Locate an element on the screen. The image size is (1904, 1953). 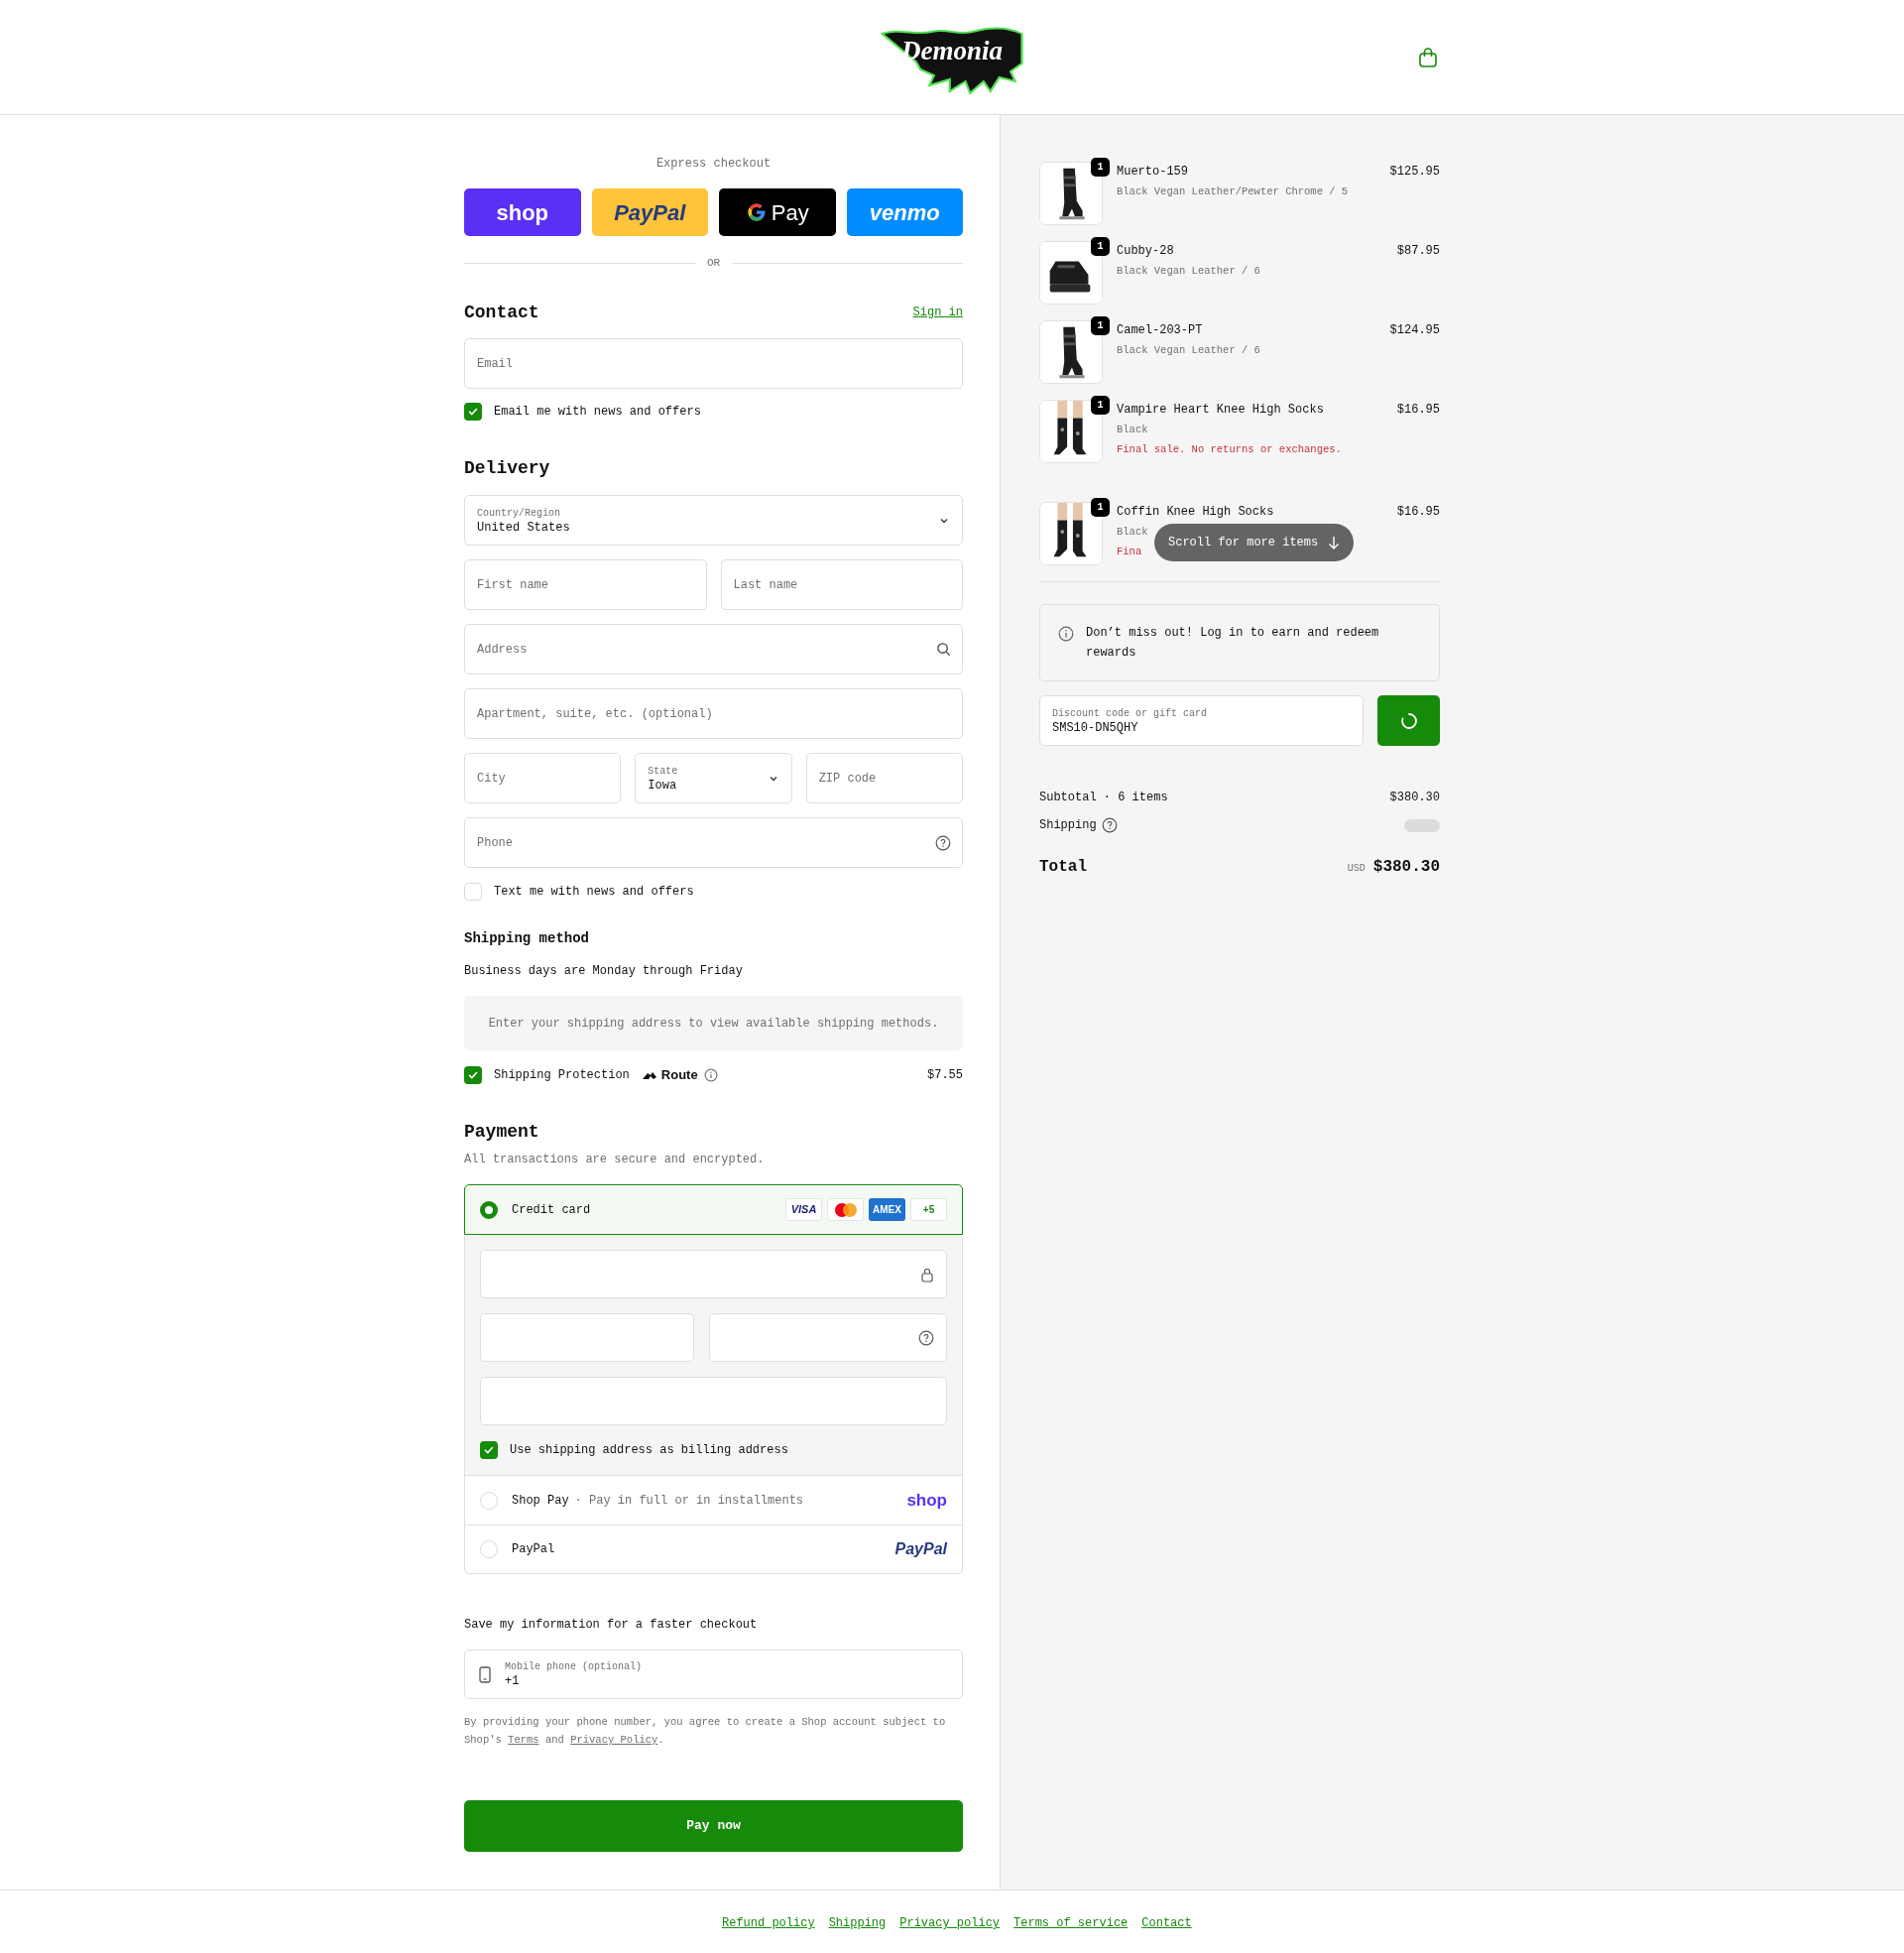
address-field: Address is located at coordinates (713, 649).